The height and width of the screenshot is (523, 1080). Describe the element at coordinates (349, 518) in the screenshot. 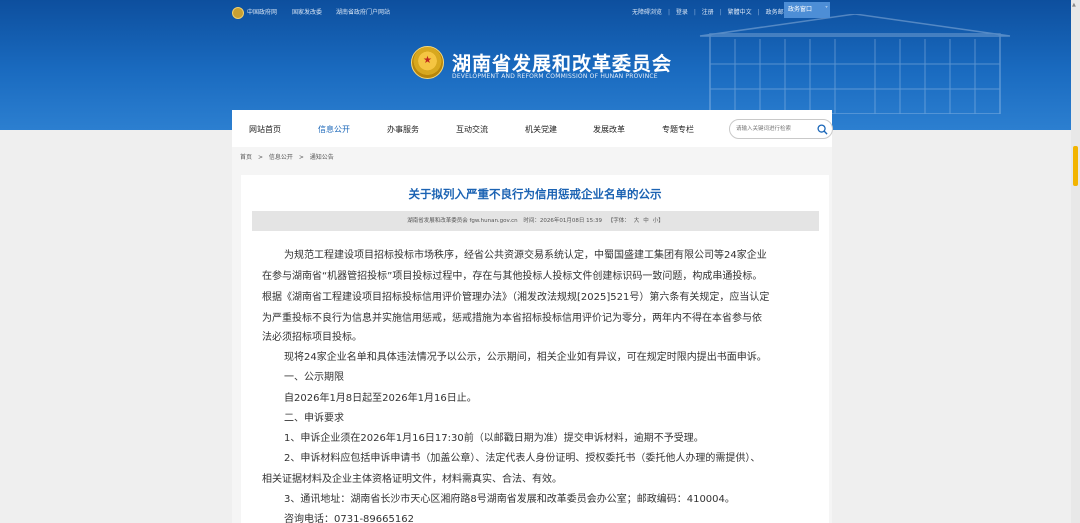

I see `contact-phone: 咨询电话：0731-89665162` at that location.